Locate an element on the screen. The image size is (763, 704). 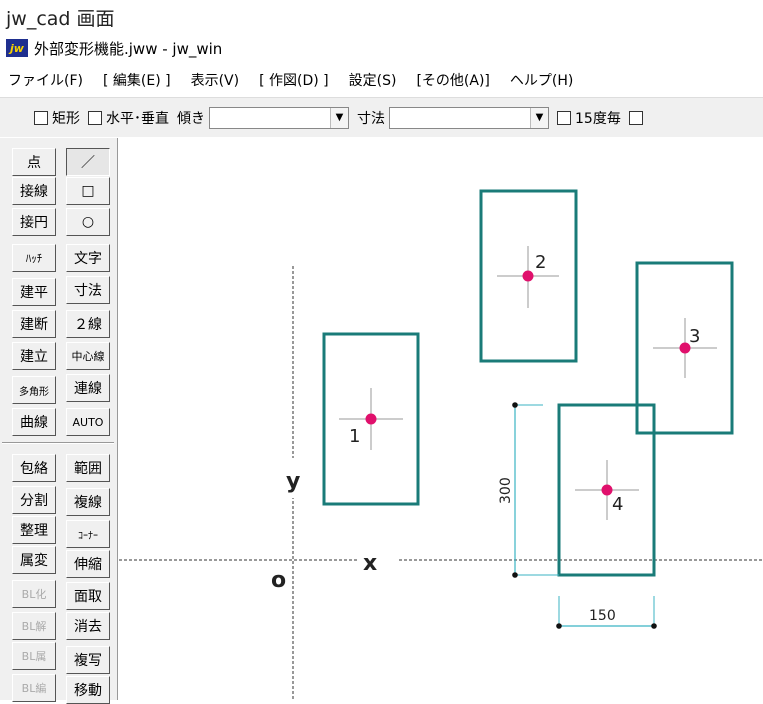
tool-curve: 曲線 is located at coordinates (34, 422).